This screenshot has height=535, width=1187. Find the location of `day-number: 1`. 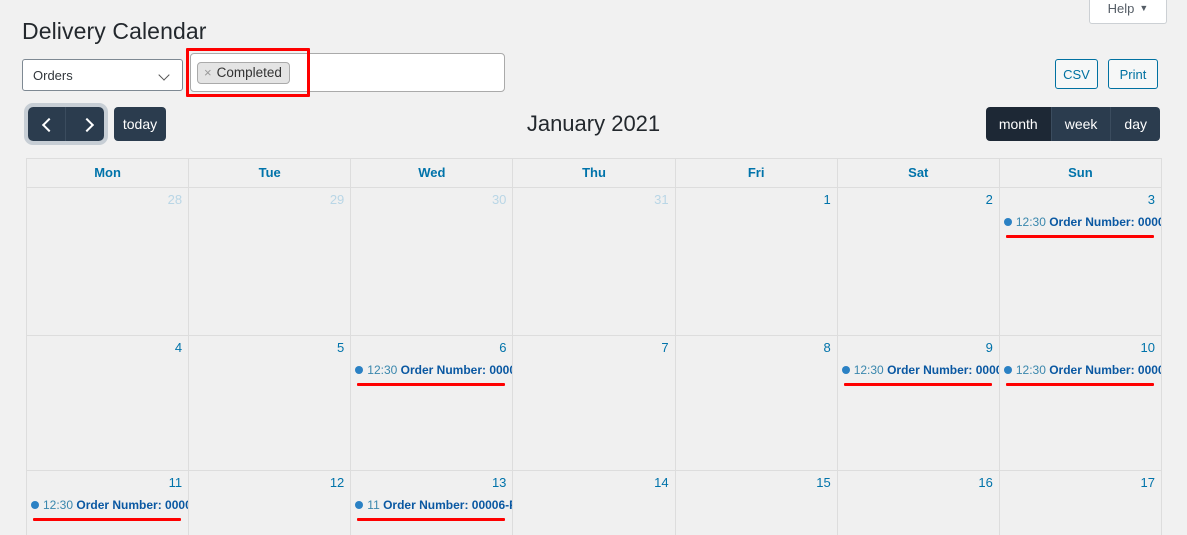

day-number: 1 is located at coordinates (827, 199).